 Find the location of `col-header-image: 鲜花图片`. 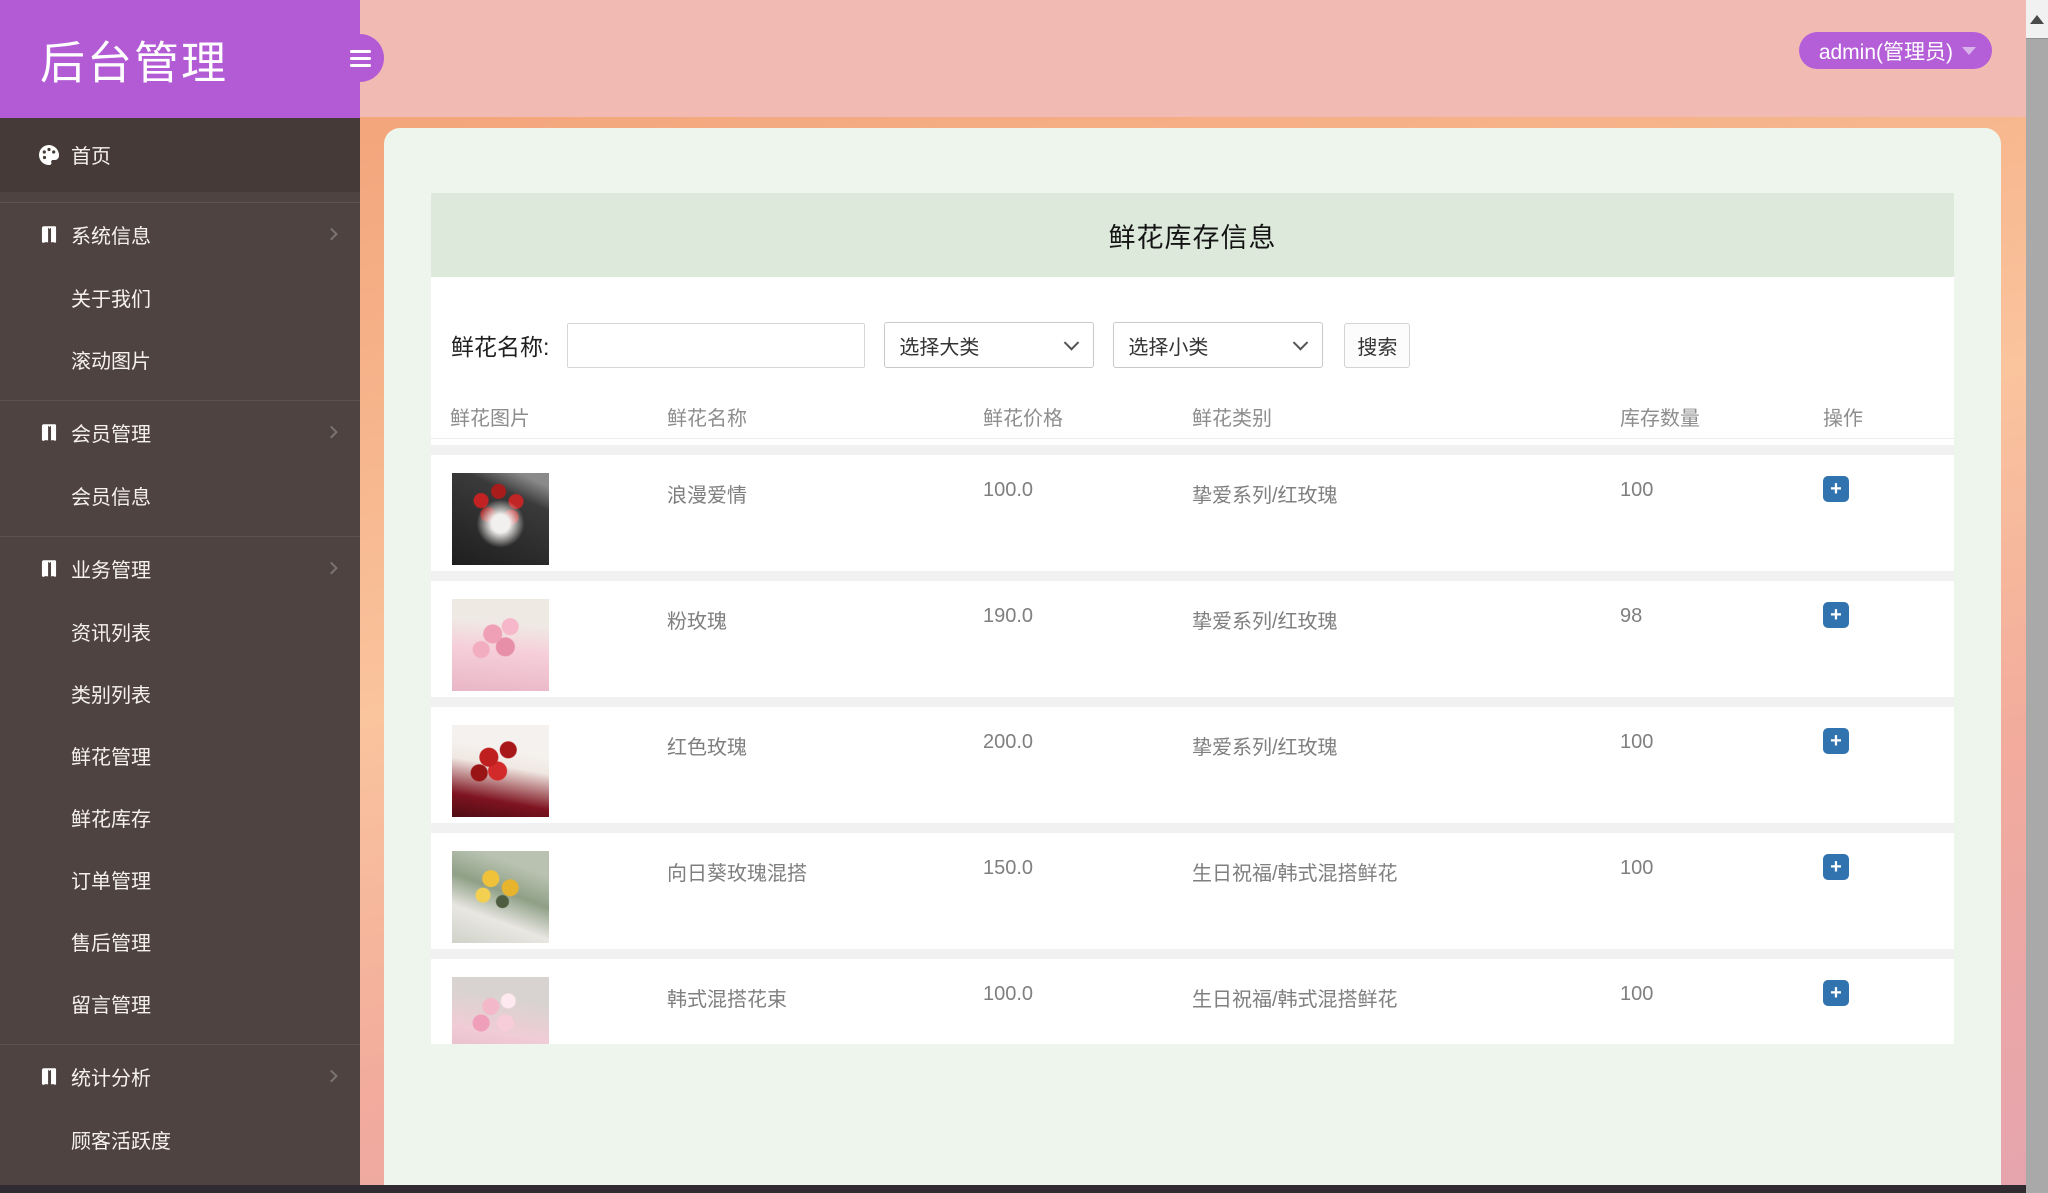

col-header-image: 鲜花图片 is located at coordinates (490, 419).